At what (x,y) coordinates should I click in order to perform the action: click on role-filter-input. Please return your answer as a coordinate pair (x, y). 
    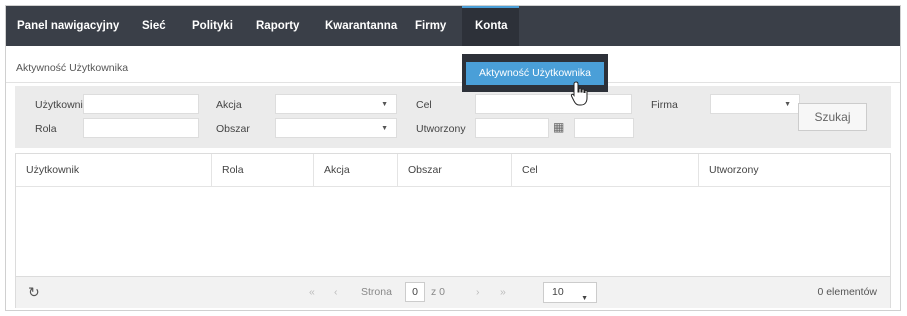
    Looking at the image, I should click on (141, 128).